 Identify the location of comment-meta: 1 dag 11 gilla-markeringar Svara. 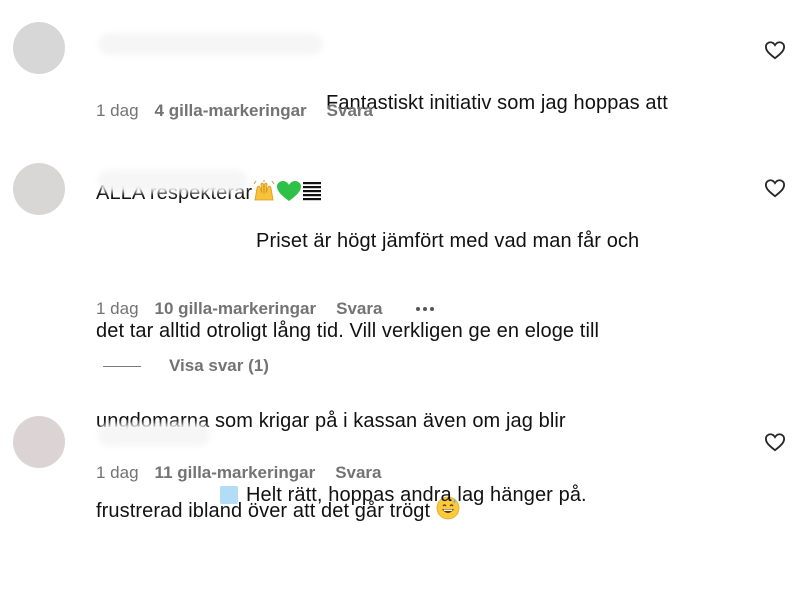
(239, 473).